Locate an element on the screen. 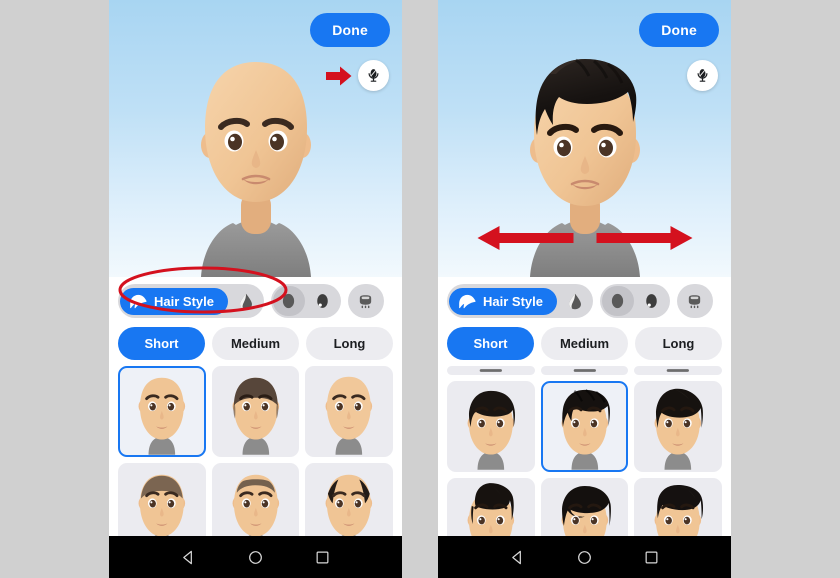 This screenshot has height=578, width=840. hairstyle-thumb-buzz-fade is located at coordinates (255, 416).